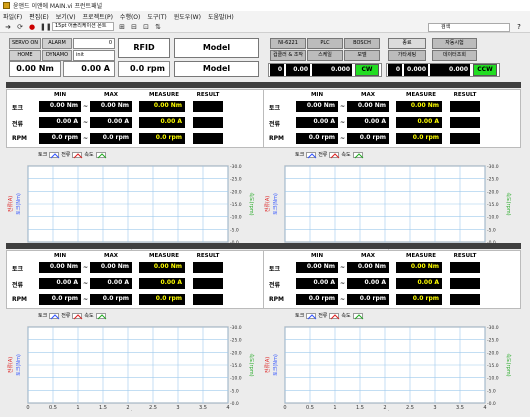 The height and width of the screenshot is (417, 530). Describe the element at coordinates (208, 267) in the screenshot. I see `torque-result-indicator` at that location.